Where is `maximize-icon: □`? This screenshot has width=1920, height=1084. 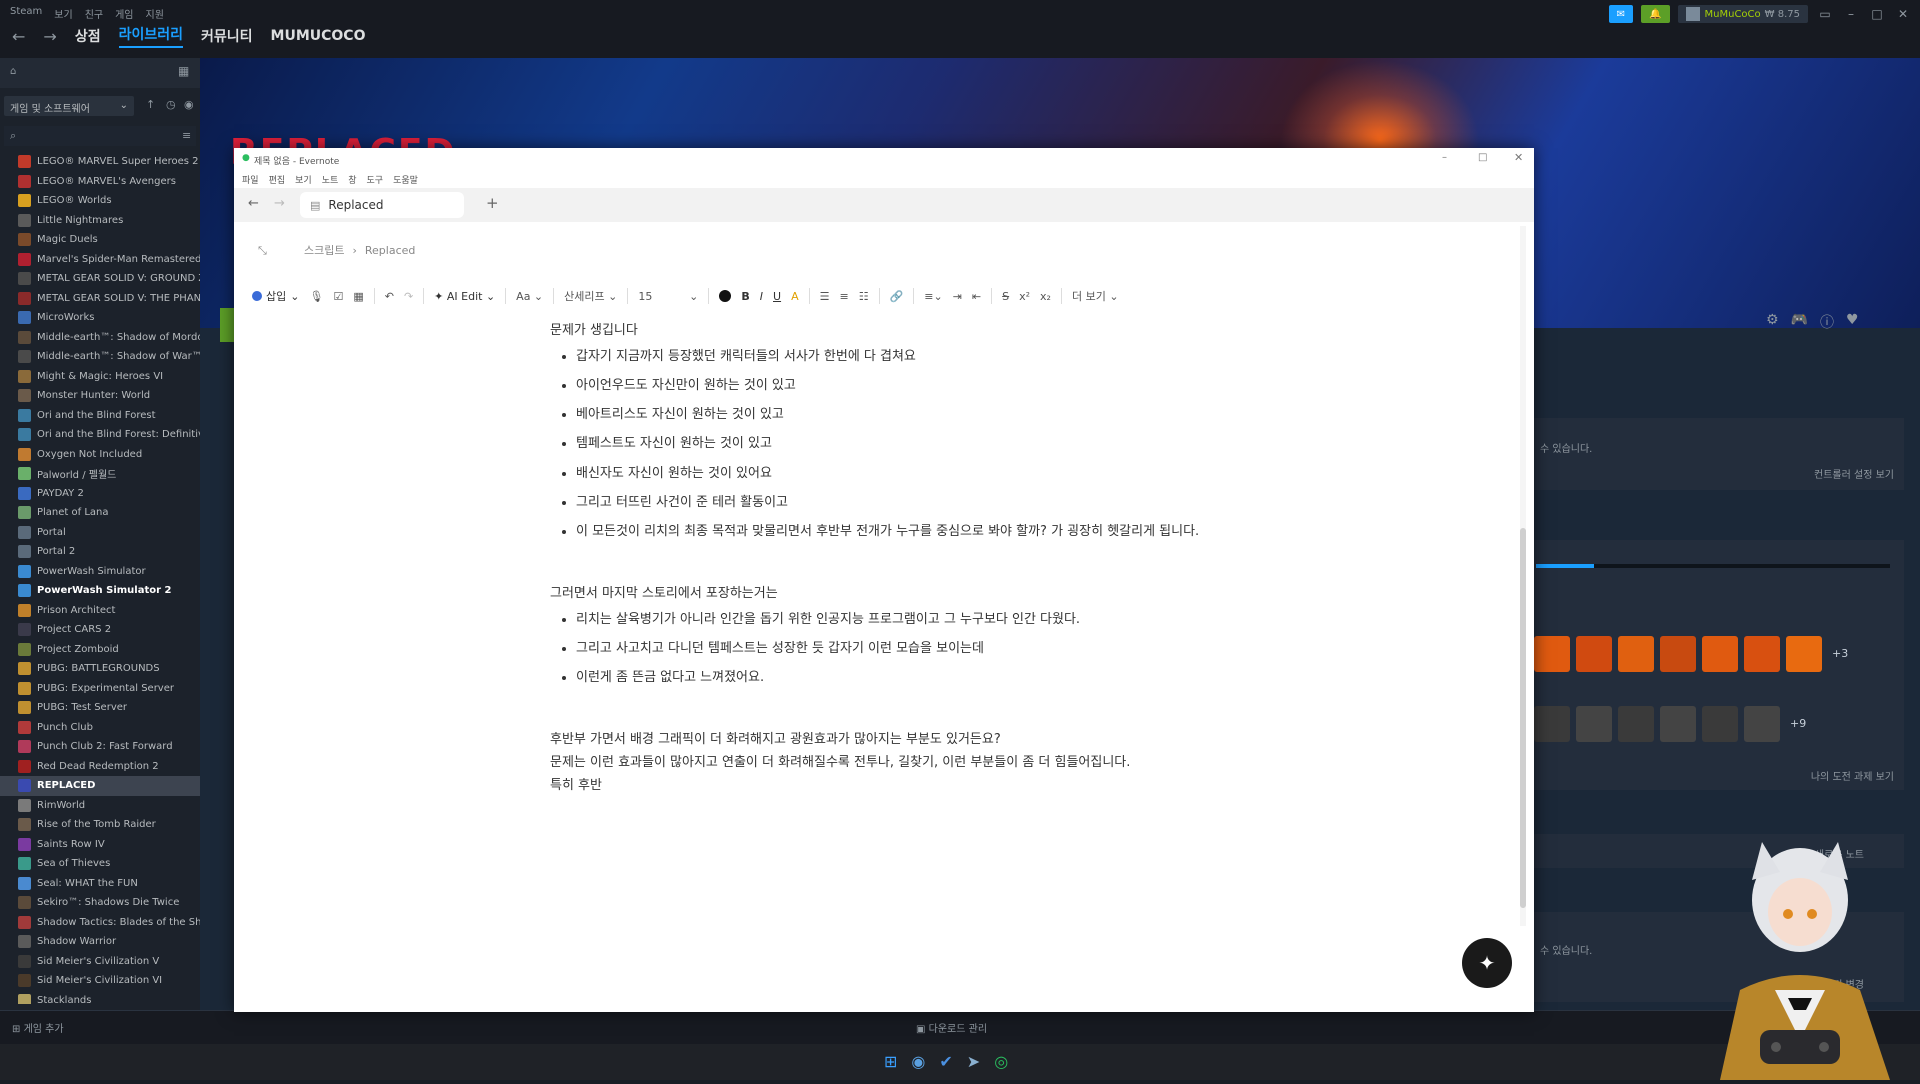 maximize-icon: □ is located at coordinates (1877, 14).